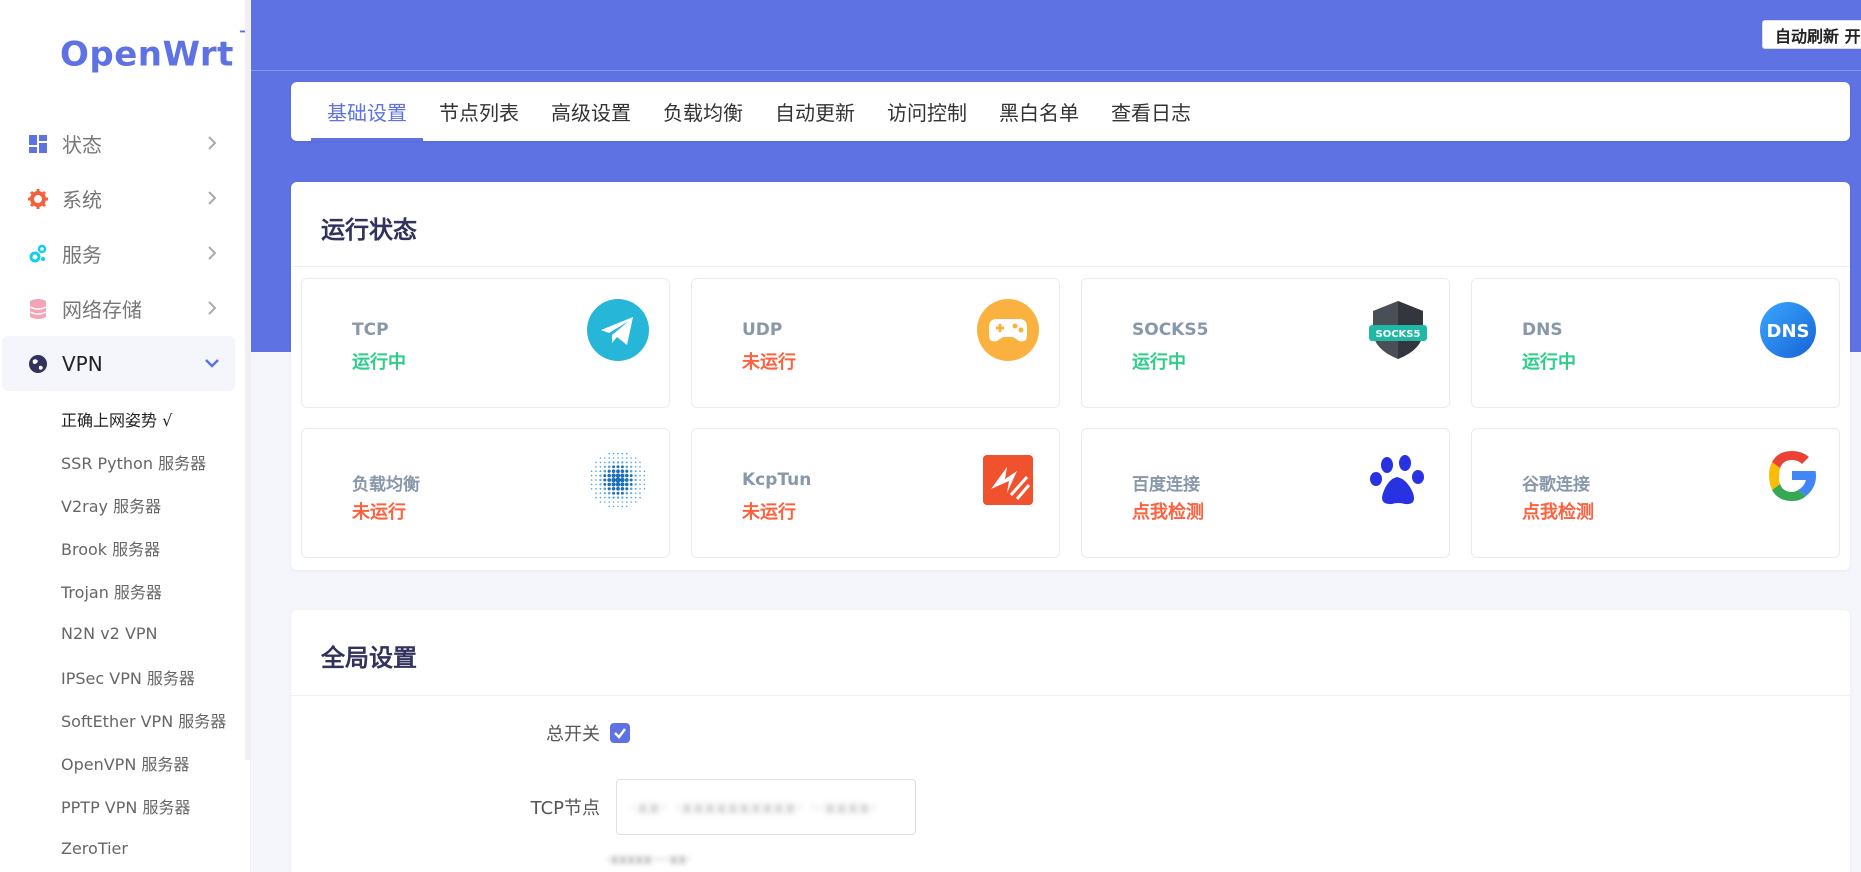  Describe the element at coordinates (125, 848) in the screenshot. I see `sidebar-subitem-zerotier: ZeroTier` at that location.